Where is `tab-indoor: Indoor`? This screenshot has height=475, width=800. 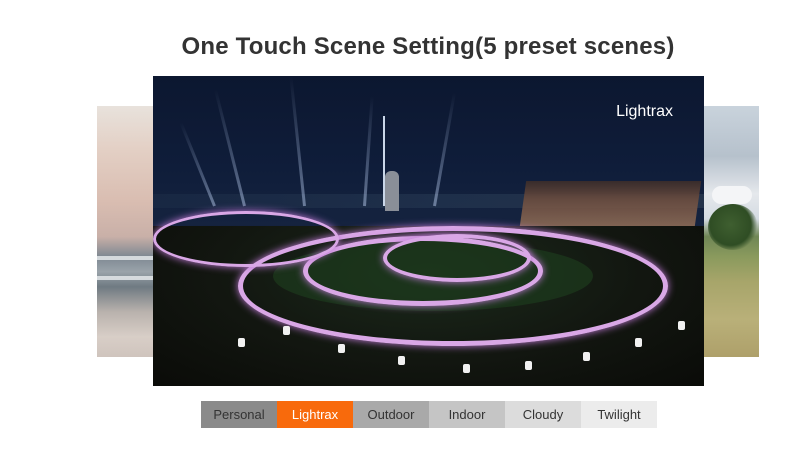 tab-indoor: Indoor is located at coordinates (467, 414).